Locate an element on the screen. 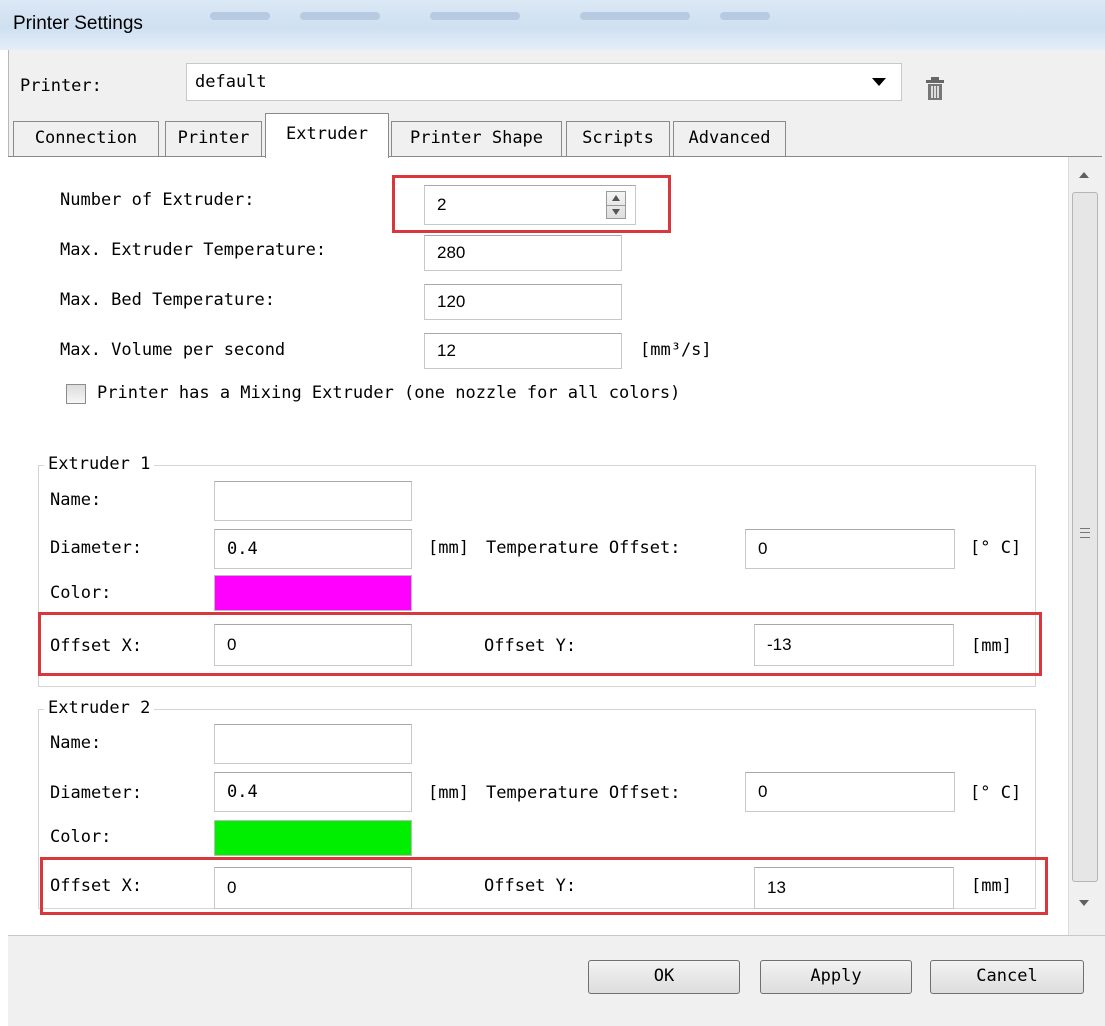 The height and width of the screenshot is (1026, 1105). max-volume-label: Max. Volume per second is located at coordinates (173, 350).